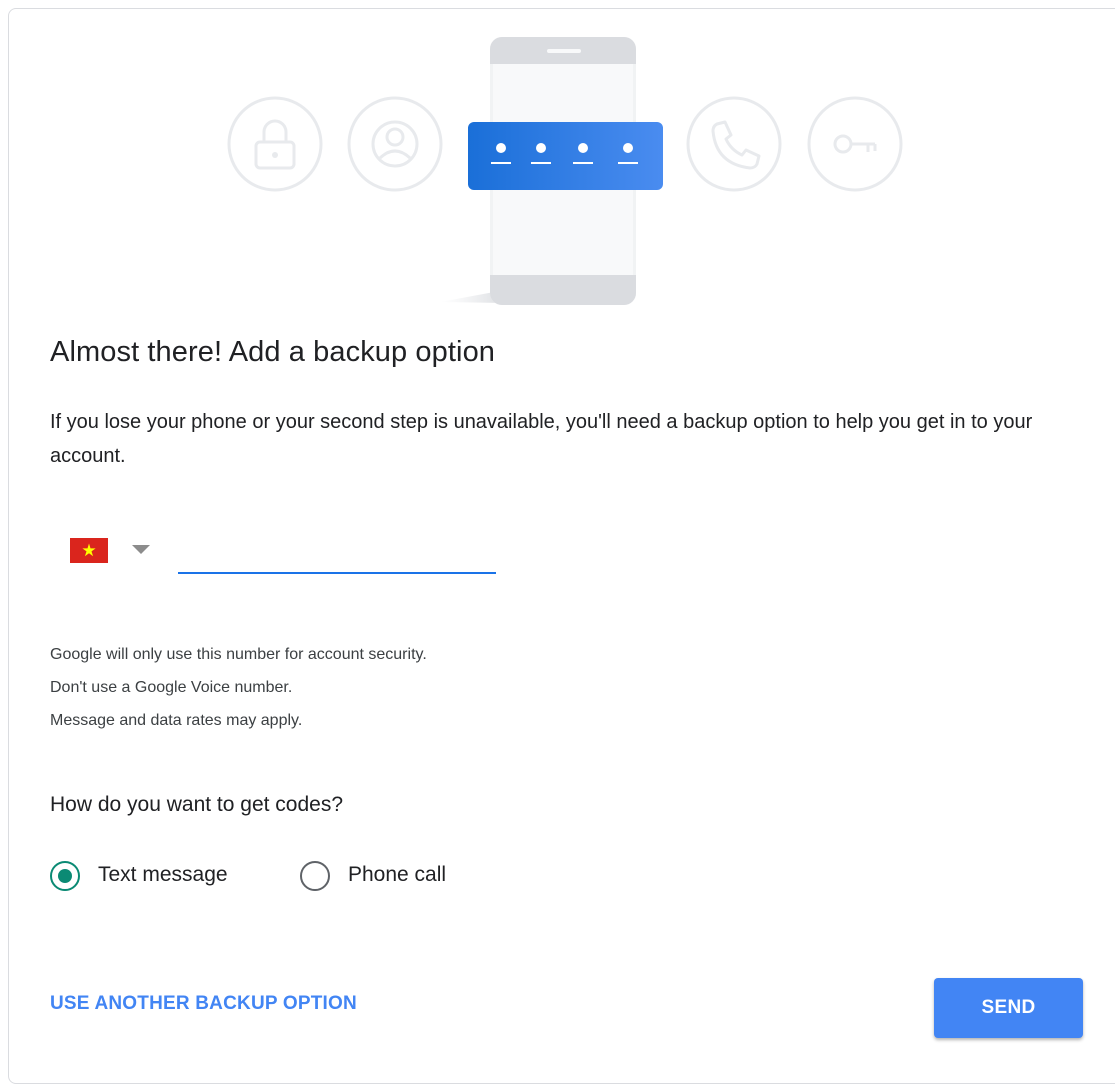 The image size is (1115, 1086). What do you see at coordinates (197, 804) in the screenshot?
I see `codes-question: How do you want to get codes?` at bounding box center [197, 804].